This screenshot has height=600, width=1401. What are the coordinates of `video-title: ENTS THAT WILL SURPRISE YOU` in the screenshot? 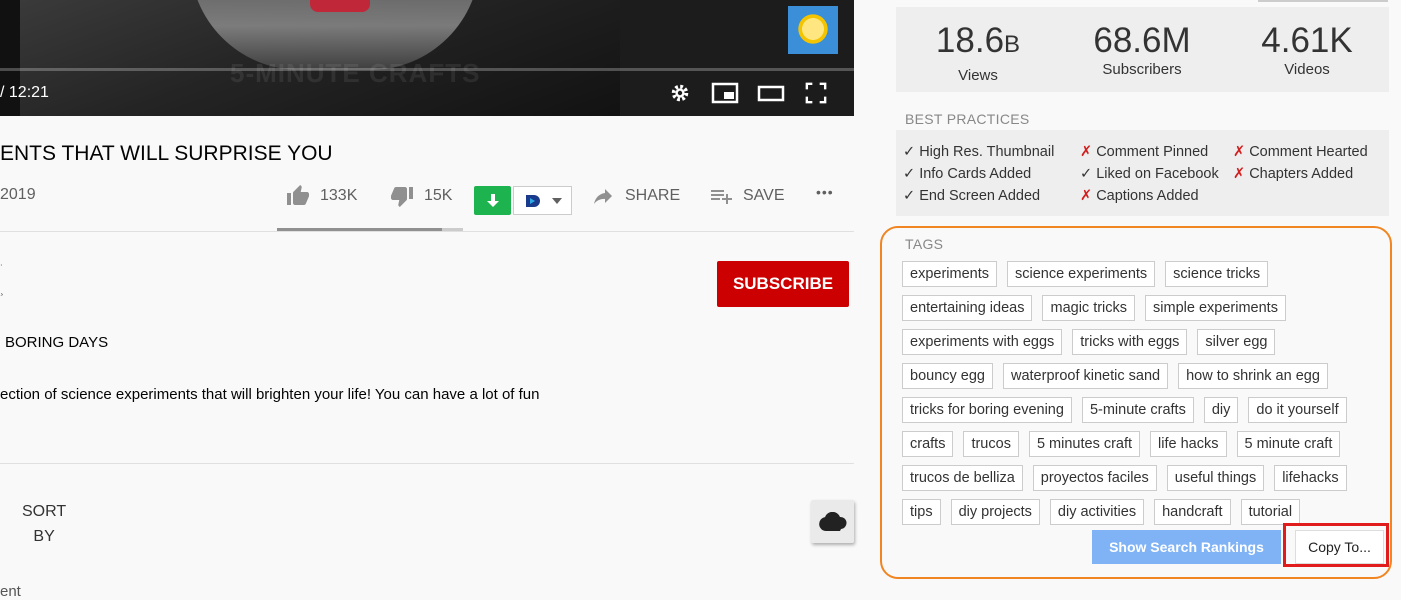 It's located at (166, 153).